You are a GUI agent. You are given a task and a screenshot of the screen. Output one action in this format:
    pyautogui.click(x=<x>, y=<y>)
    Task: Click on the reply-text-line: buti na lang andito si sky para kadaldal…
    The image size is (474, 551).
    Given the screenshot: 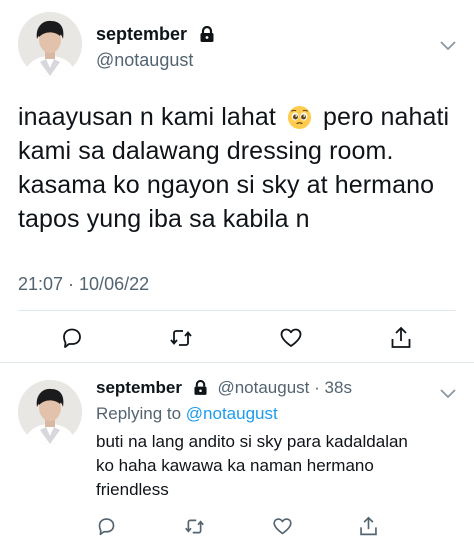 What is the action you would take?
    pyautogui.click(x=252, y=441)
    